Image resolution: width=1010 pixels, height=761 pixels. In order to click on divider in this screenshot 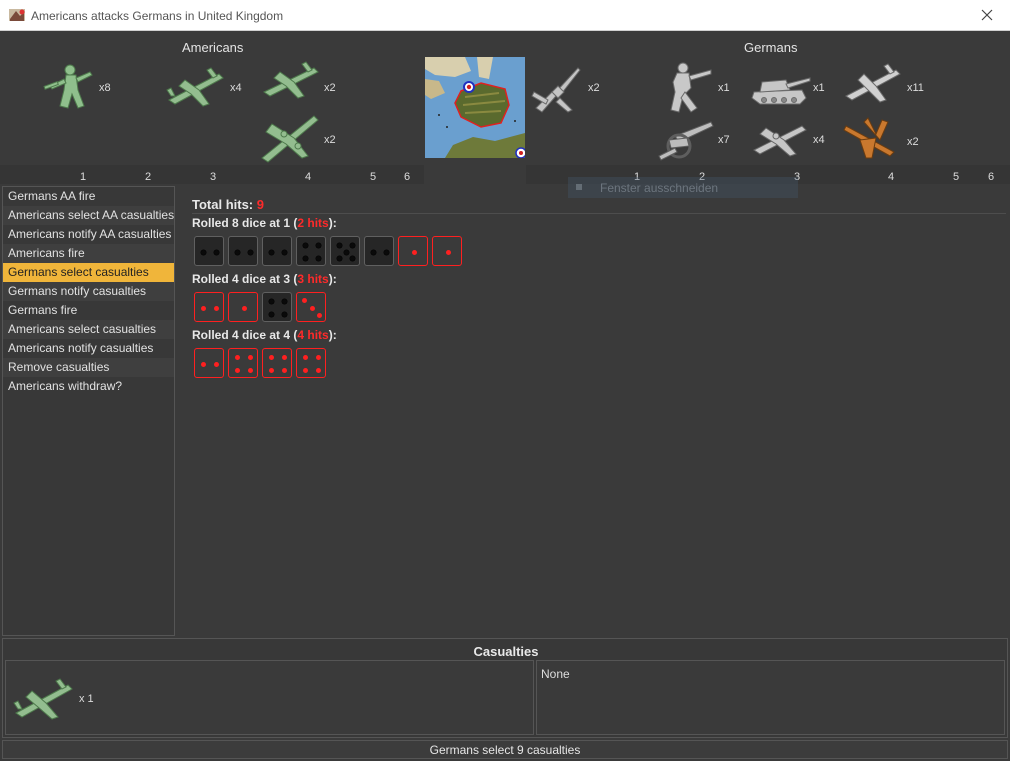, I will do `click(599, 213)`.